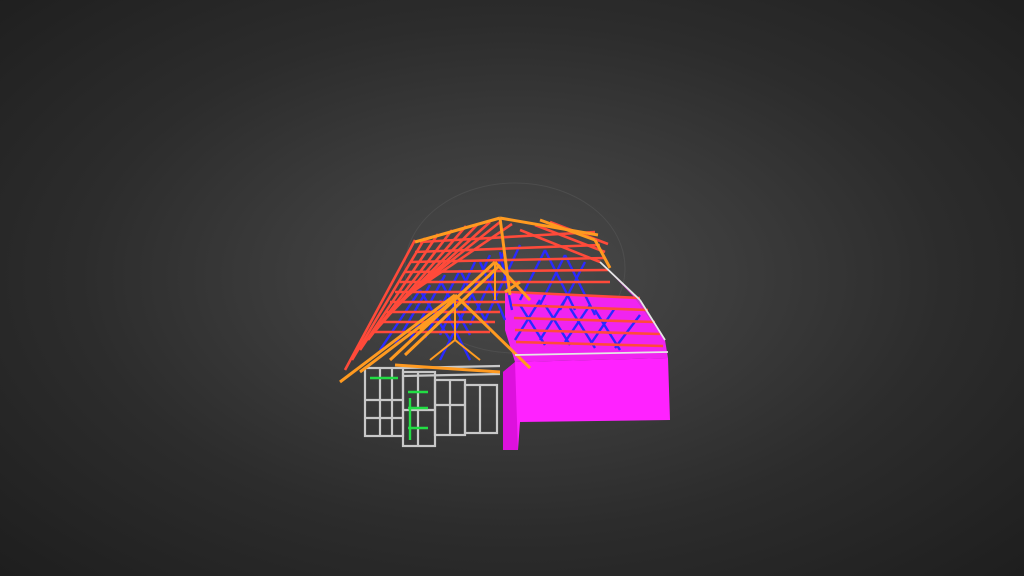 This screenshot has height=576, width=1024. What do you see at coordinates (399, 408) in the screenshot?
I see `green-bracing` at bounding box center [399, 408].